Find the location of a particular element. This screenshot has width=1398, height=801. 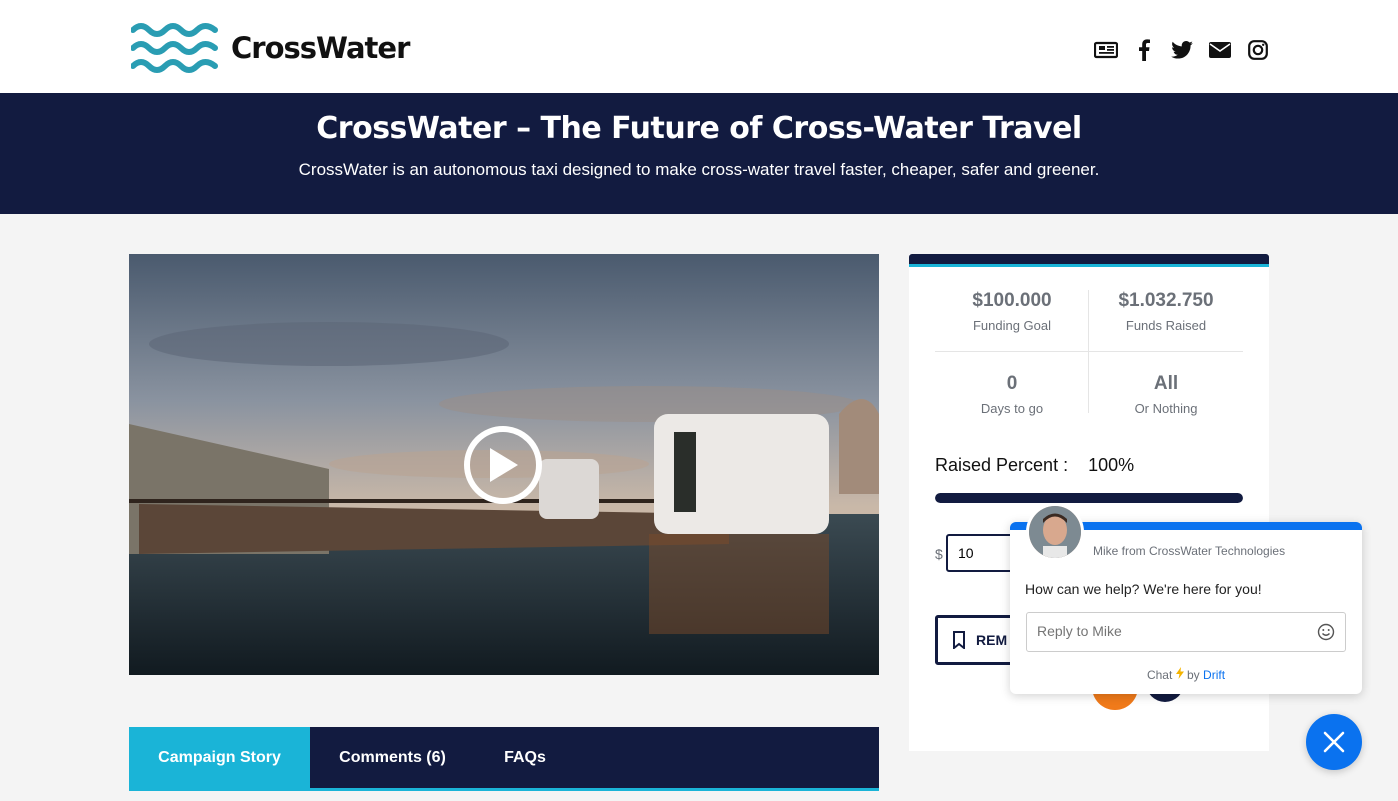

chat-reply-field is located at coordinates (1186, 632).